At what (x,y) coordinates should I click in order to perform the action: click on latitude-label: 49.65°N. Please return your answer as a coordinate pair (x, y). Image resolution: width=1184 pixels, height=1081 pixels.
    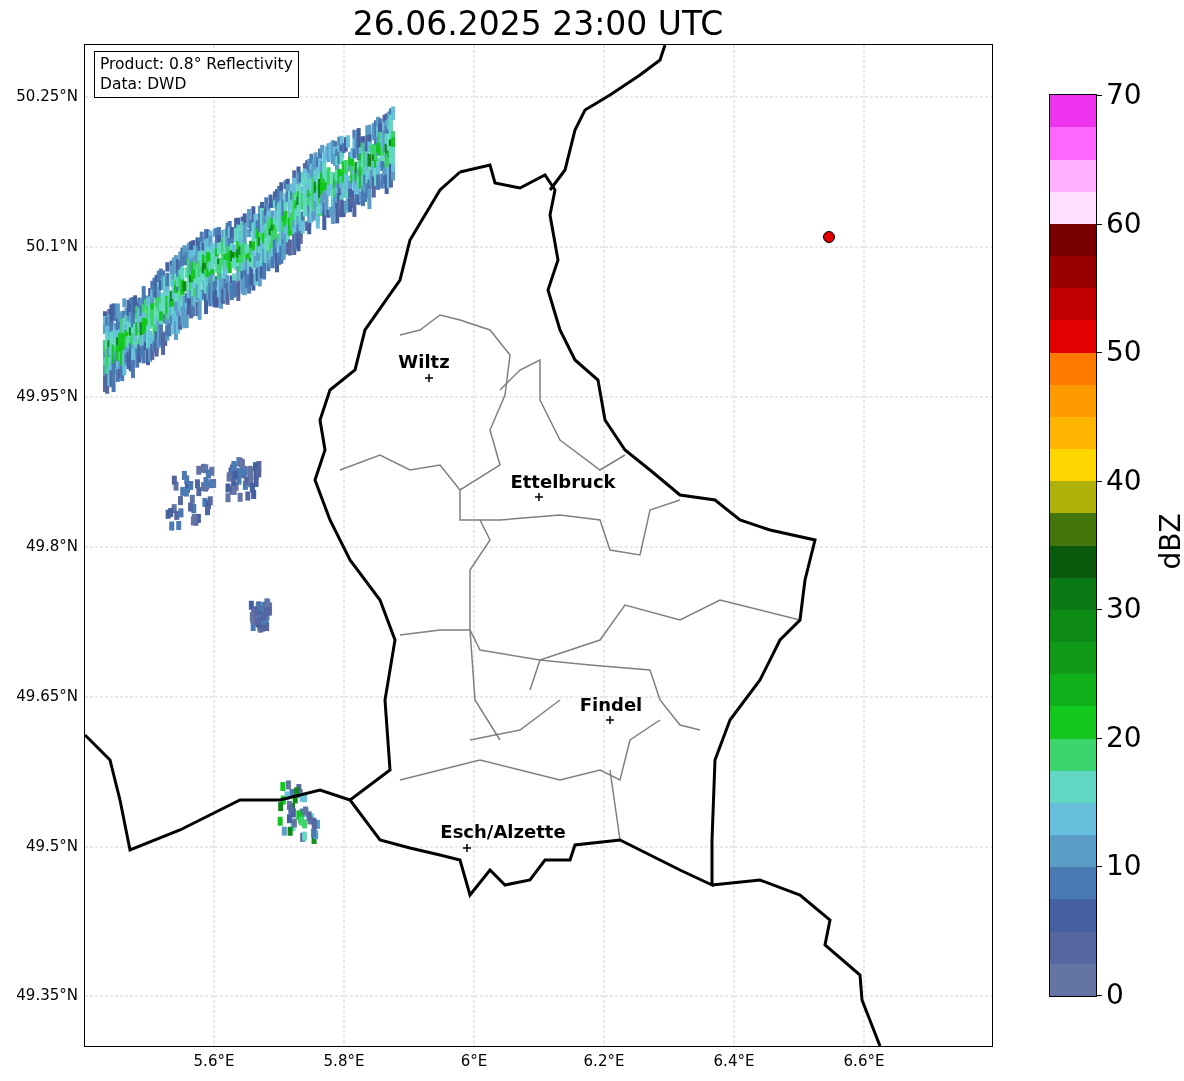
    Looking at the image, I should click on (47, 696).